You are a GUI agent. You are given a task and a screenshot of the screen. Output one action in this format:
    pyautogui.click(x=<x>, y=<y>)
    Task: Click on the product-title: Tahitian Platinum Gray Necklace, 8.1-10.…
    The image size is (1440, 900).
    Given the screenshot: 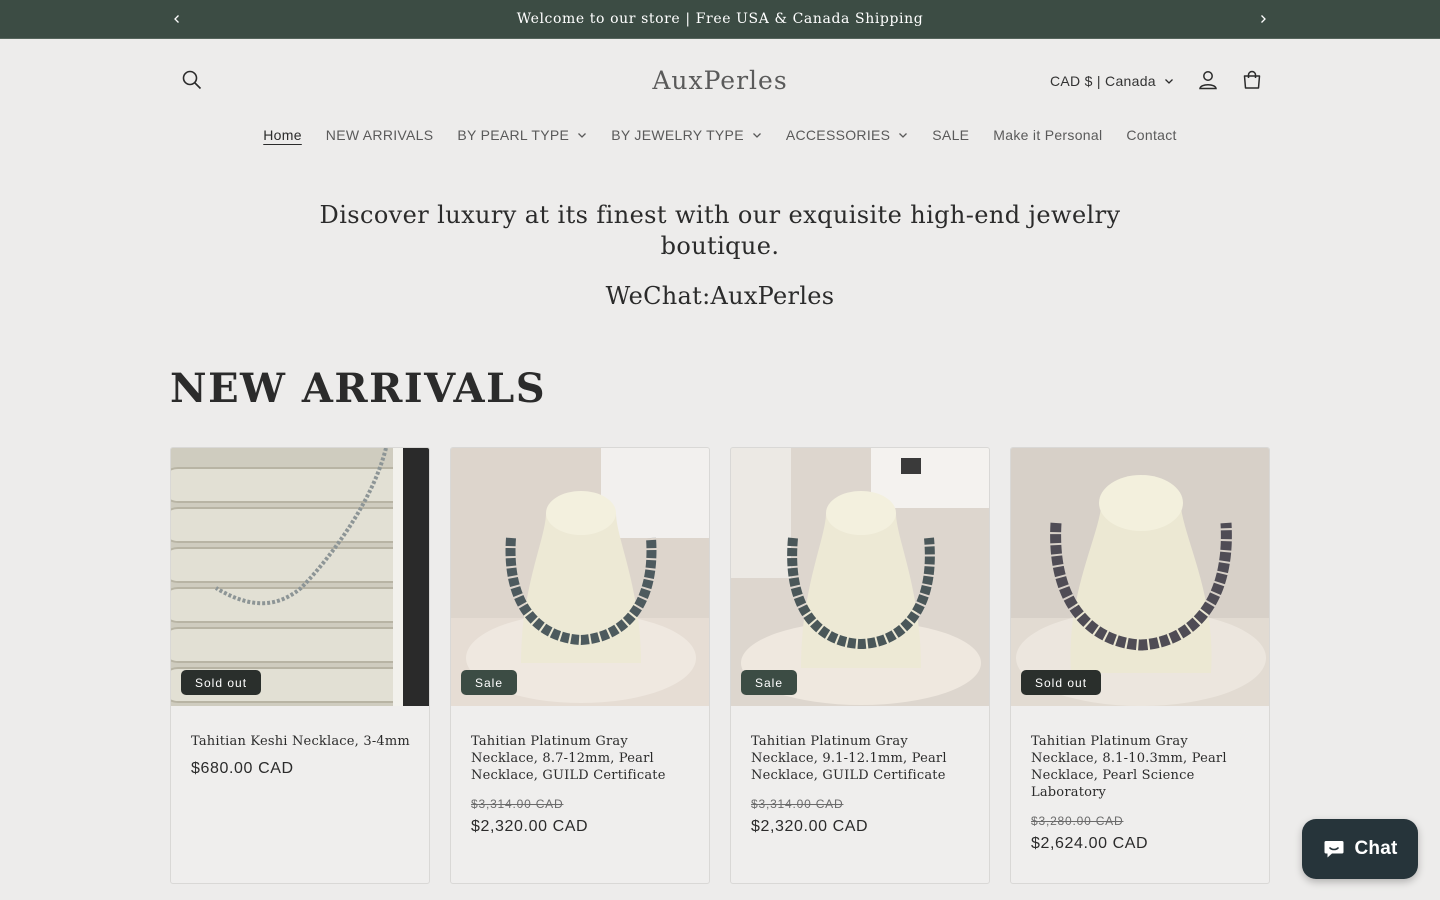 What is the action you would take?
    pyautogui.click(x=1143, y=767)
    